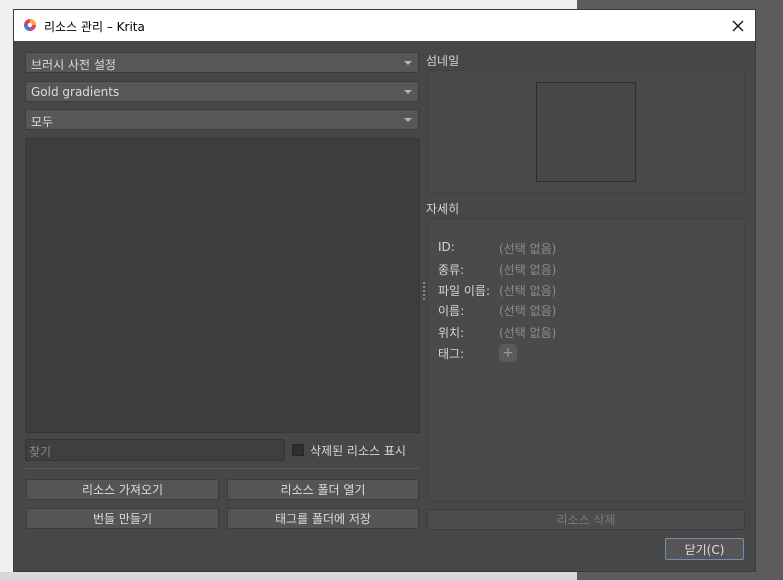 The width and height of the screenshot is (783, 580). Describe the element at coordinates (451, 333) in the screenshot. I see `detail-label-location: 위치:` at that location.